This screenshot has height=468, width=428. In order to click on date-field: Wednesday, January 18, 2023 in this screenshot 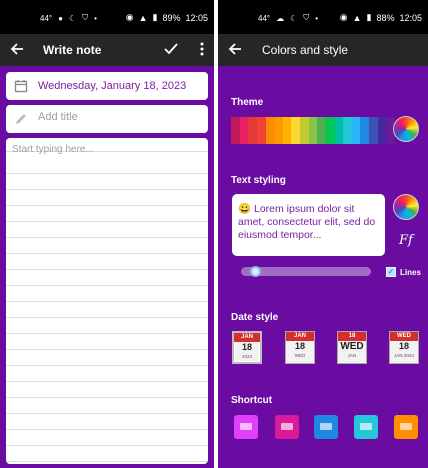, I will do `click(107, 86)`.